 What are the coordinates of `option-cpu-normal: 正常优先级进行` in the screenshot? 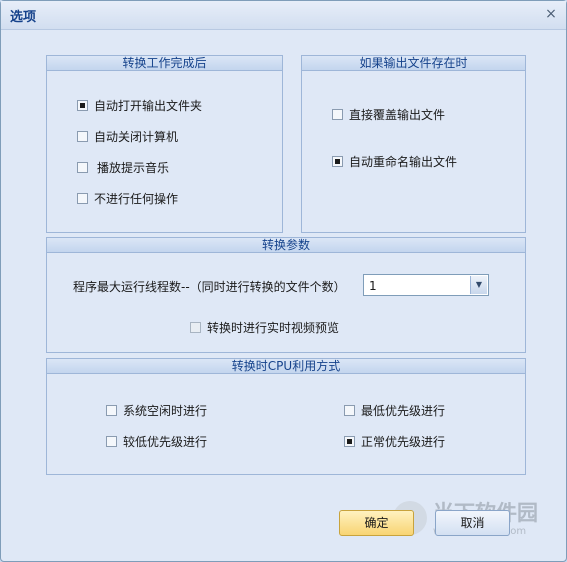 It's located at (394, 441).